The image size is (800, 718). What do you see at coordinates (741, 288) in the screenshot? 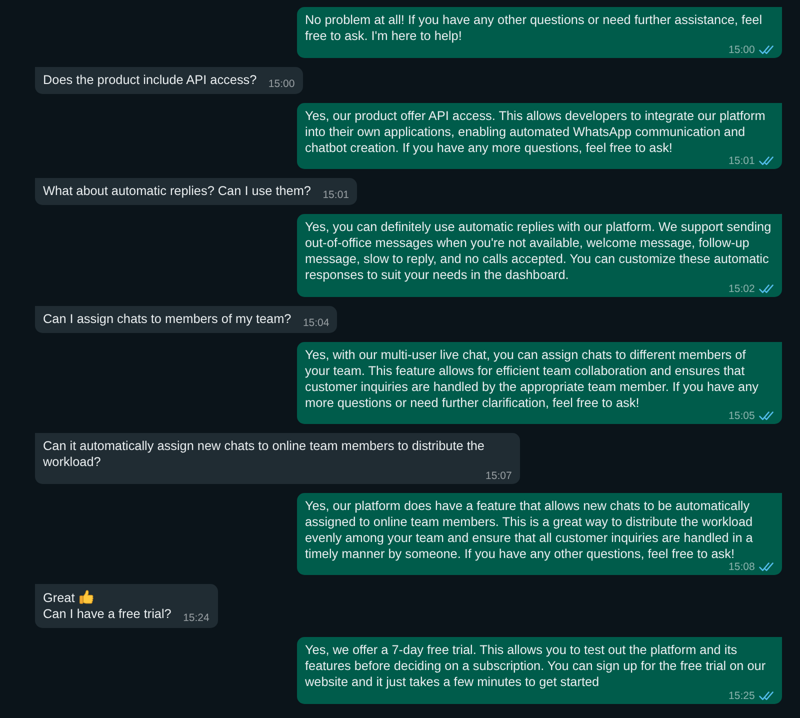
I see `message-time: 15:02` at bounding box center [741, 288].